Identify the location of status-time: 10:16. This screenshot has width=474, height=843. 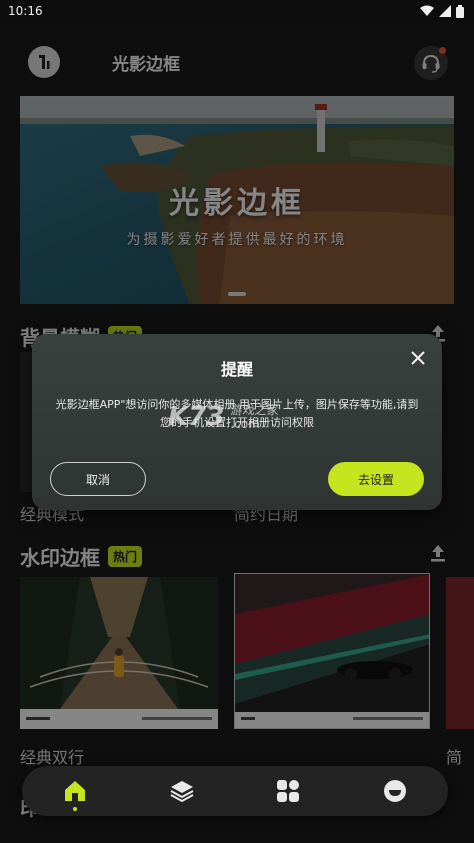
(25, 11).